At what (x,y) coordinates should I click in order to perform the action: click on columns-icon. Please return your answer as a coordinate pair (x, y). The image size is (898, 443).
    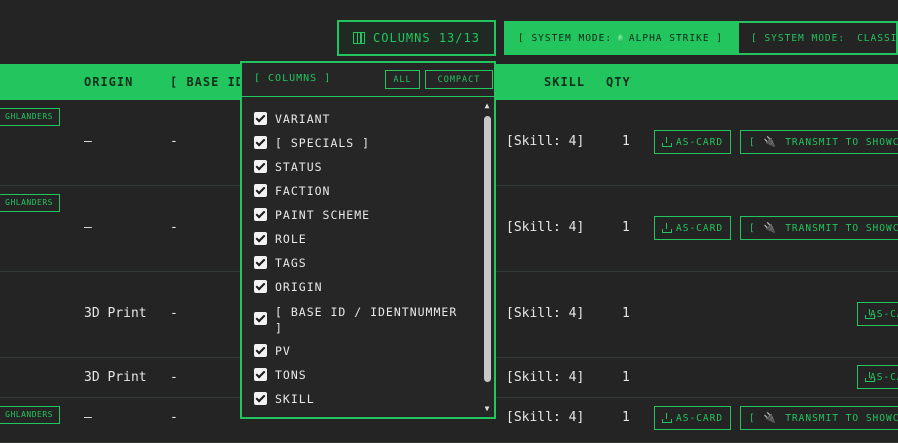
    Looking at the image, I should click on (359, 38).